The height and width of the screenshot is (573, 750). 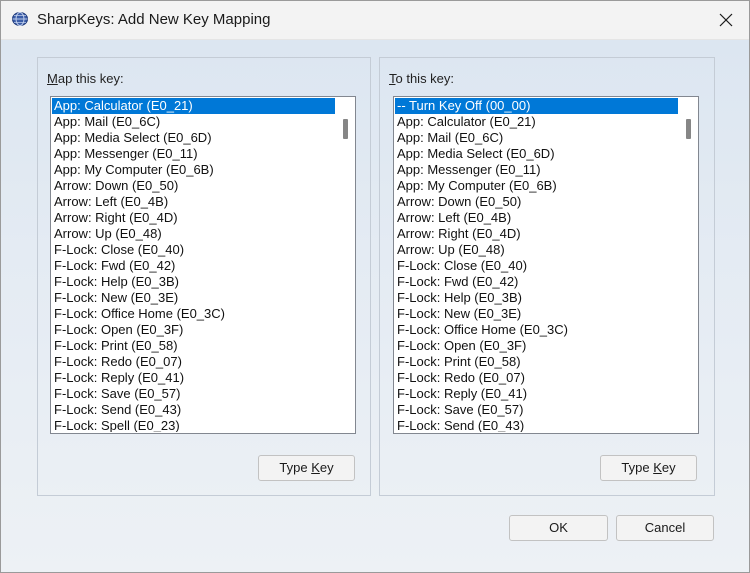 I want to click on map-type-key-button: Type Key, so click(x=306, y=468).